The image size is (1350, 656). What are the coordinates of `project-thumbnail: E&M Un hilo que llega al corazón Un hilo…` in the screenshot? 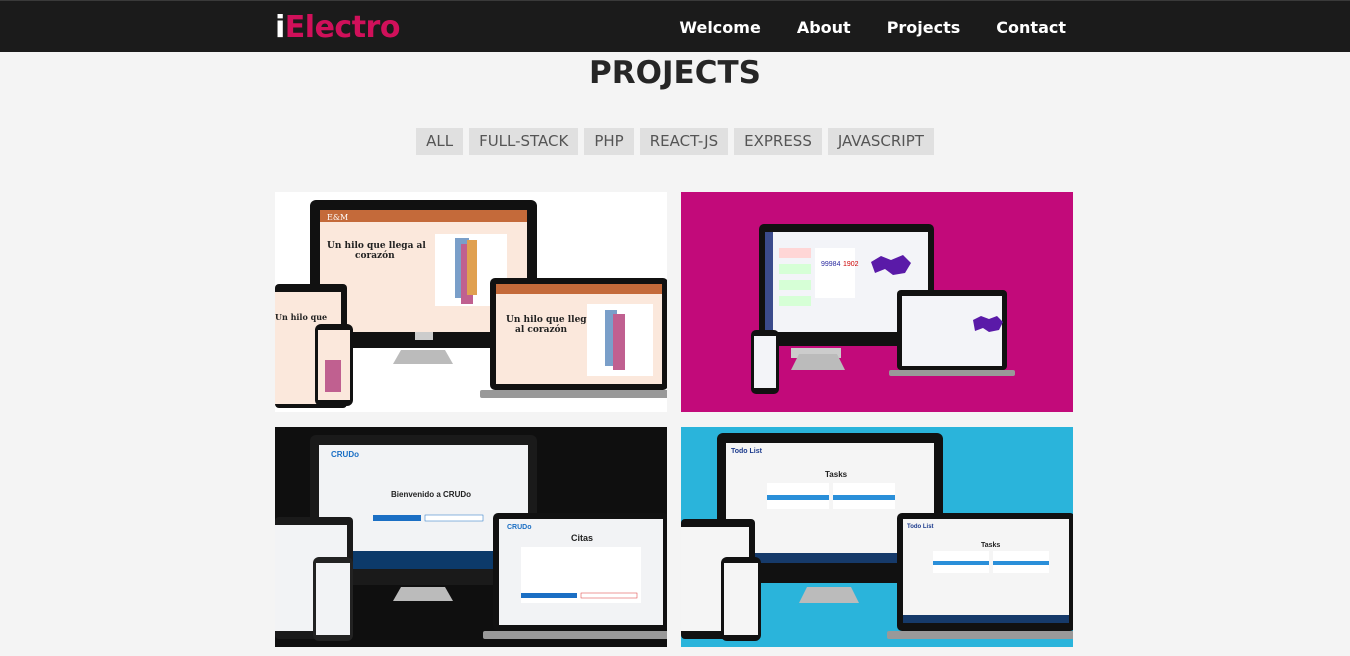 It's located at (471, 302).